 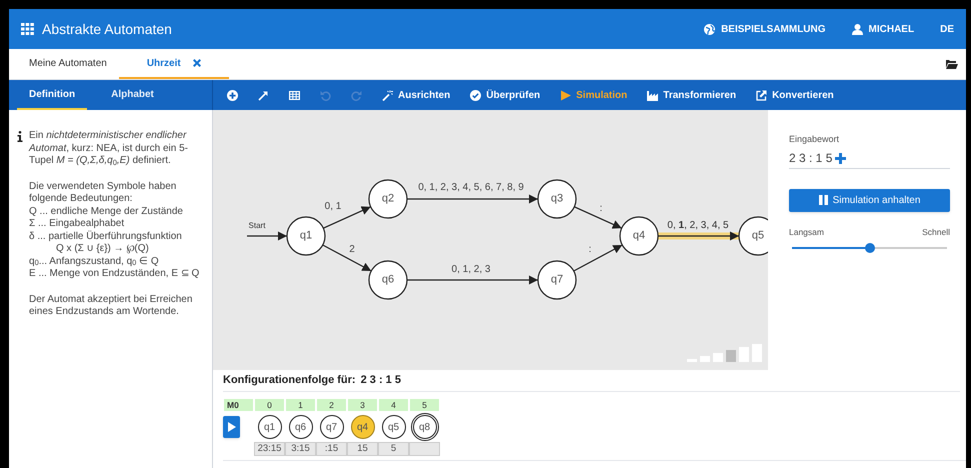 What do you see at coordinates (765, 29) in the screenshot?
I see `examples-link: BEISPIELSAMMLUNG` at bounding box center [765, 29].